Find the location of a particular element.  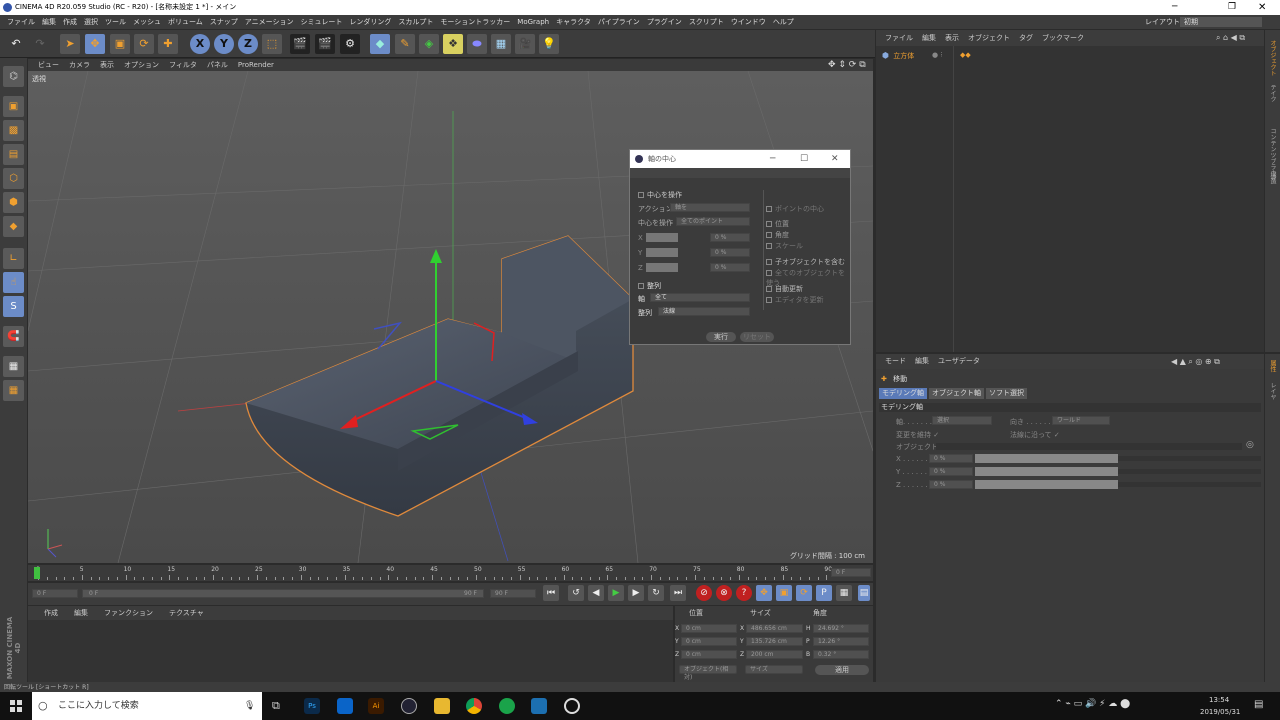

attribute-menu-item: モード is located at coordinates (895, 361).